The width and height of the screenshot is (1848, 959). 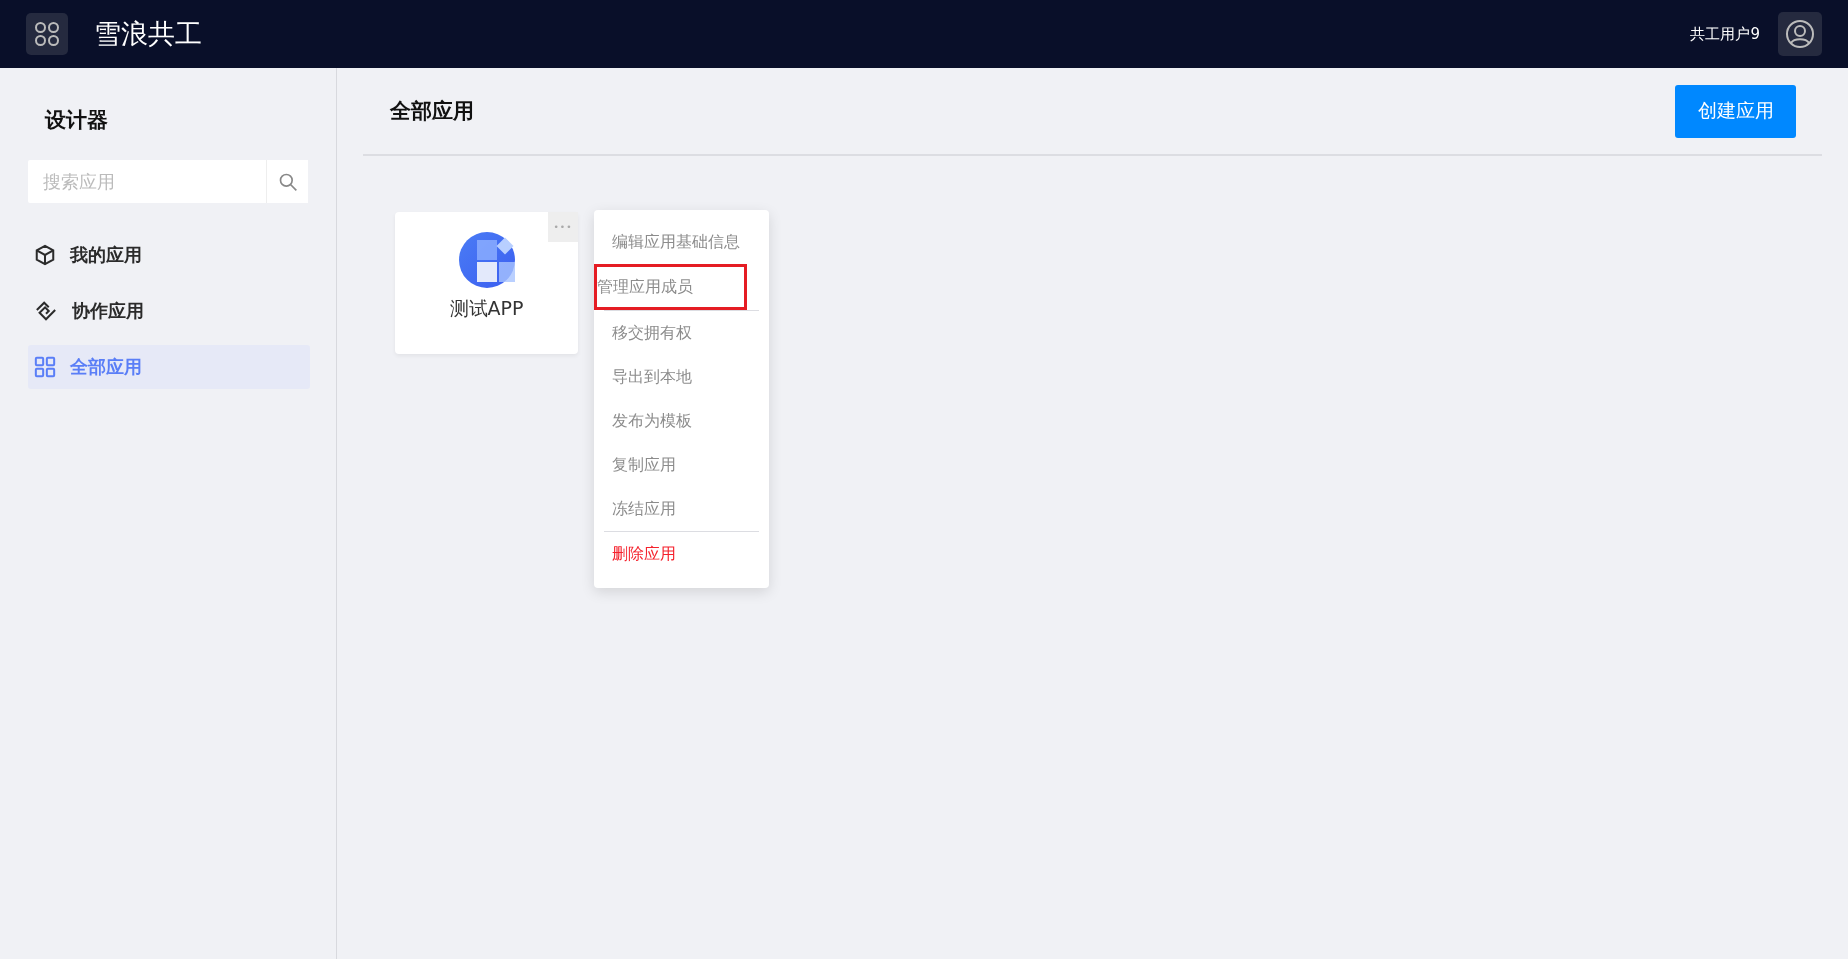 What do you see at coordinates (486, 260) in the screenshot?
I see `app-logo-icon` at bounding box center [486, 260].